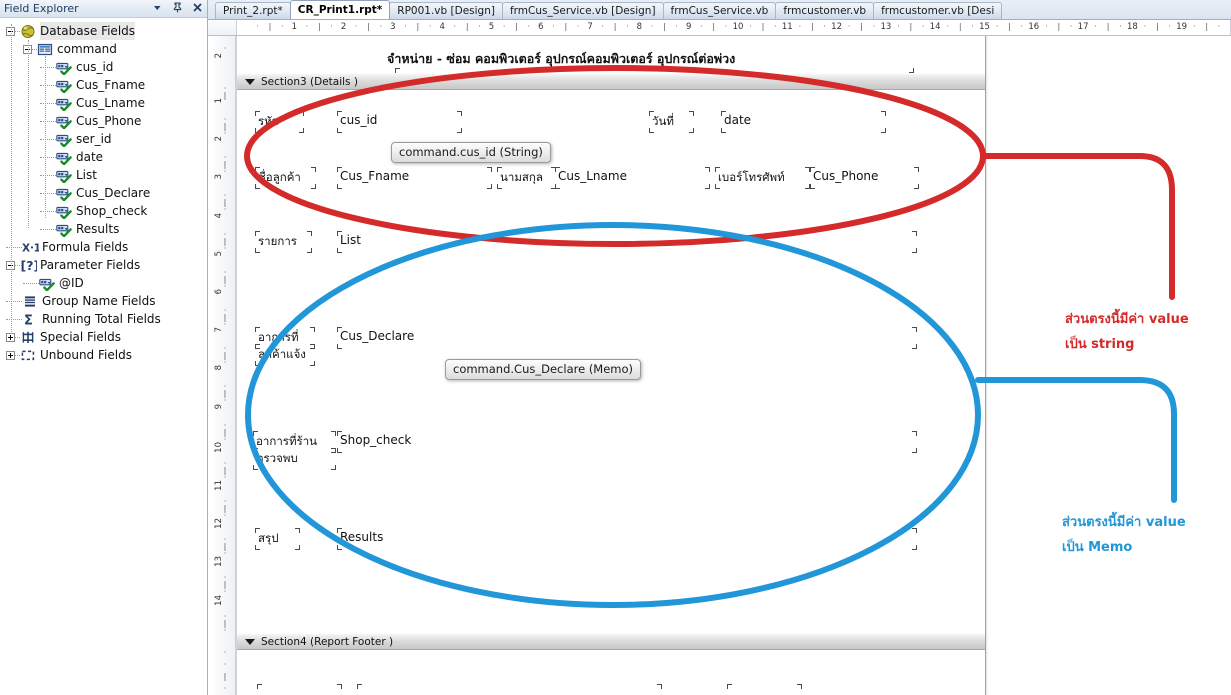 The height and width of the screenshot is (695, 1231). Describe the element at coordinates (253, 10) in the screenshot. I see `editor-tab-print-2-rpt: Print_2.rpt*` at that location.